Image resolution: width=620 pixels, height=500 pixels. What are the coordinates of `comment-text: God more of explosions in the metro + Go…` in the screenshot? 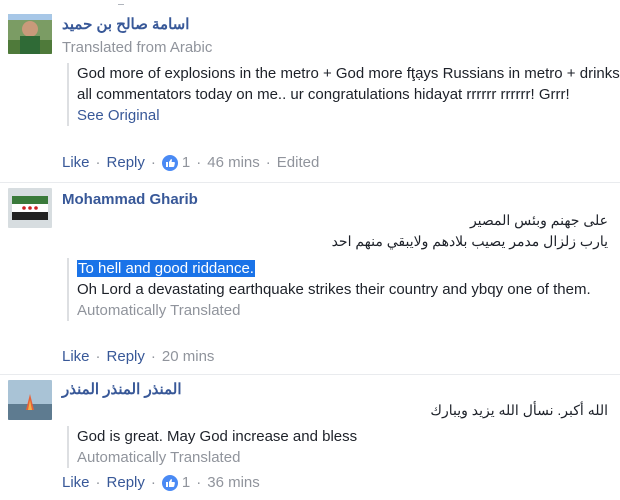 It's located at (348, 84).